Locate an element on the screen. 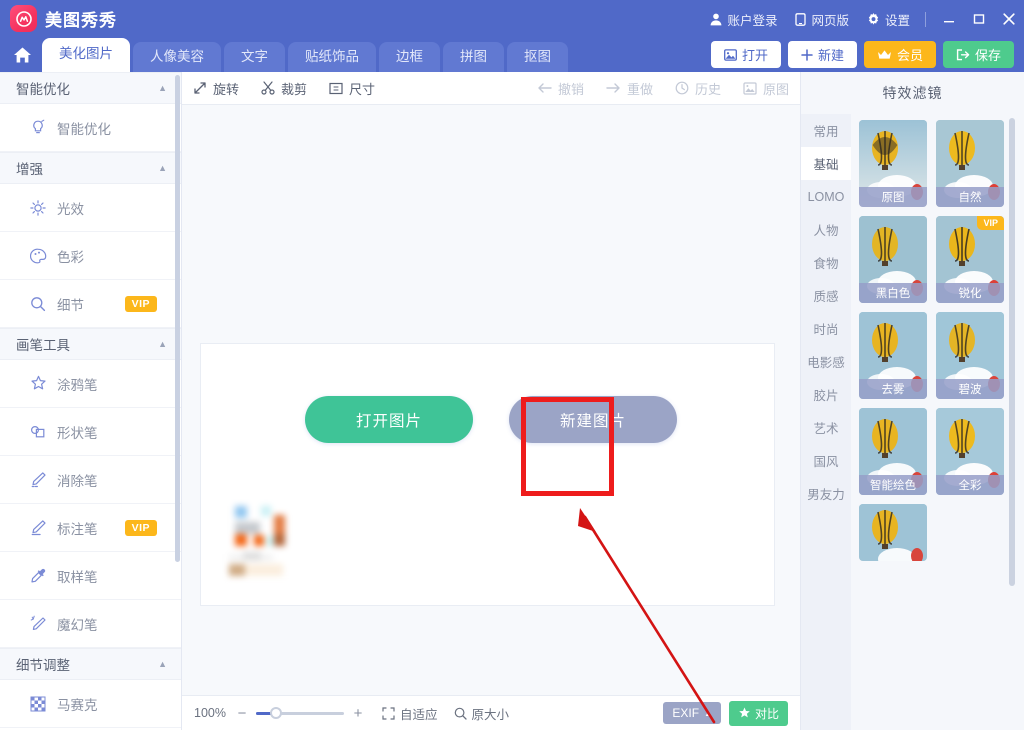  filter-panel-scrollbar is located at coordinates (1012, 352).